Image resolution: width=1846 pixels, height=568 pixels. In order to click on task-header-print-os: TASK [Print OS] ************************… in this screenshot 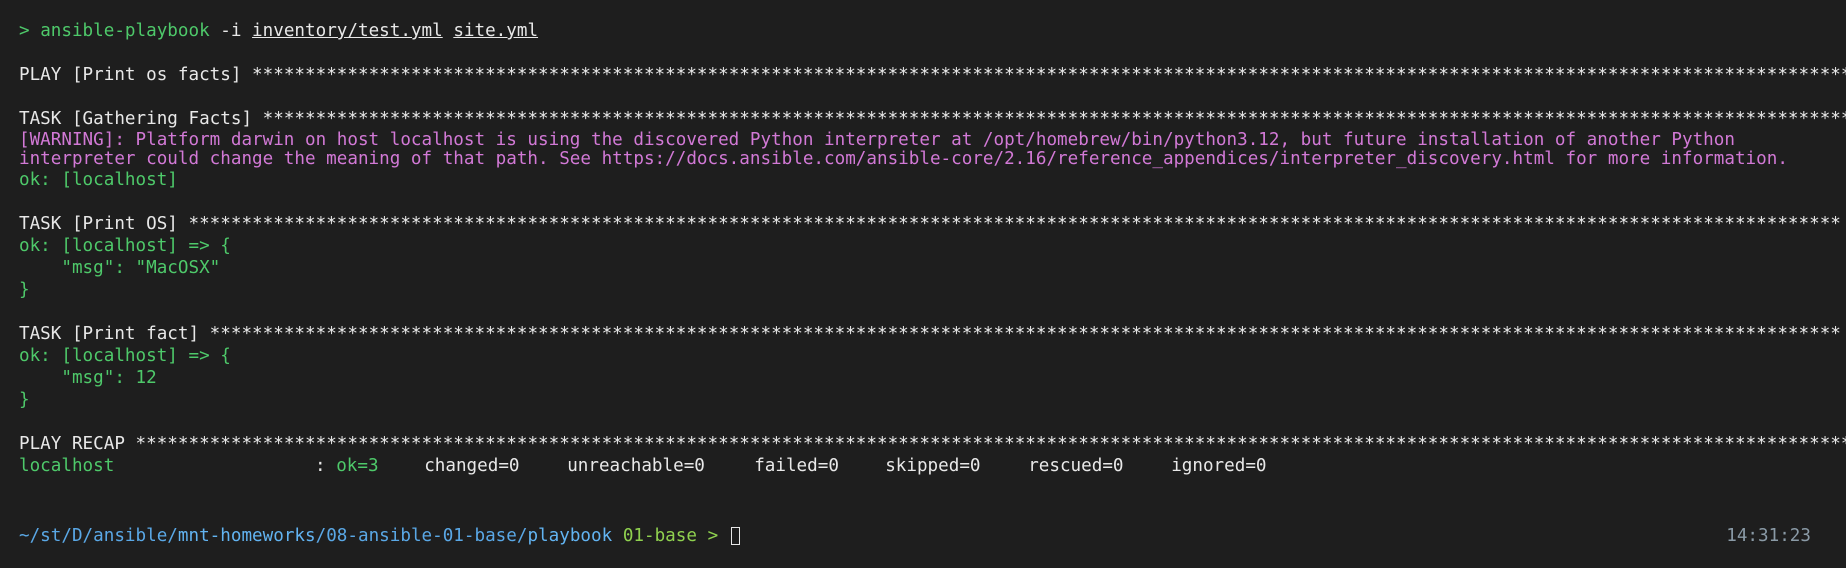, I will do `click(930, 224)`.